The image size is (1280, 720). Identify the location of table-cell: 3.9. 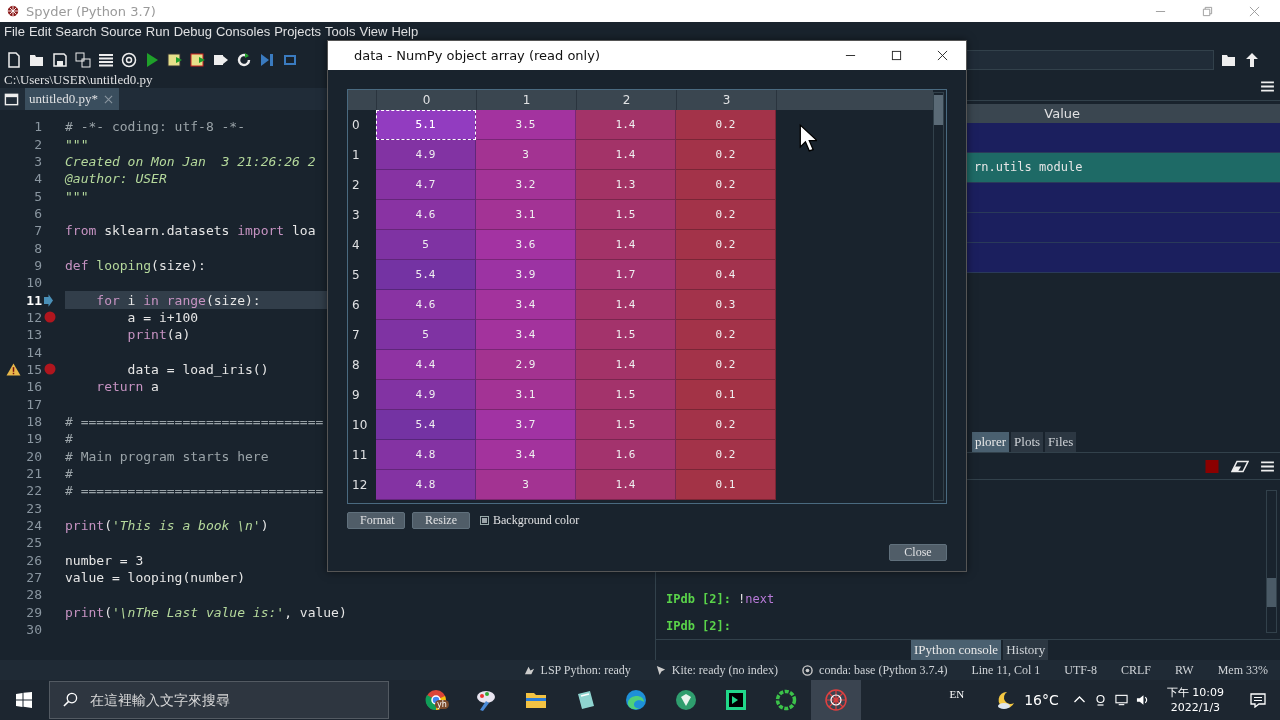
(526, 275).